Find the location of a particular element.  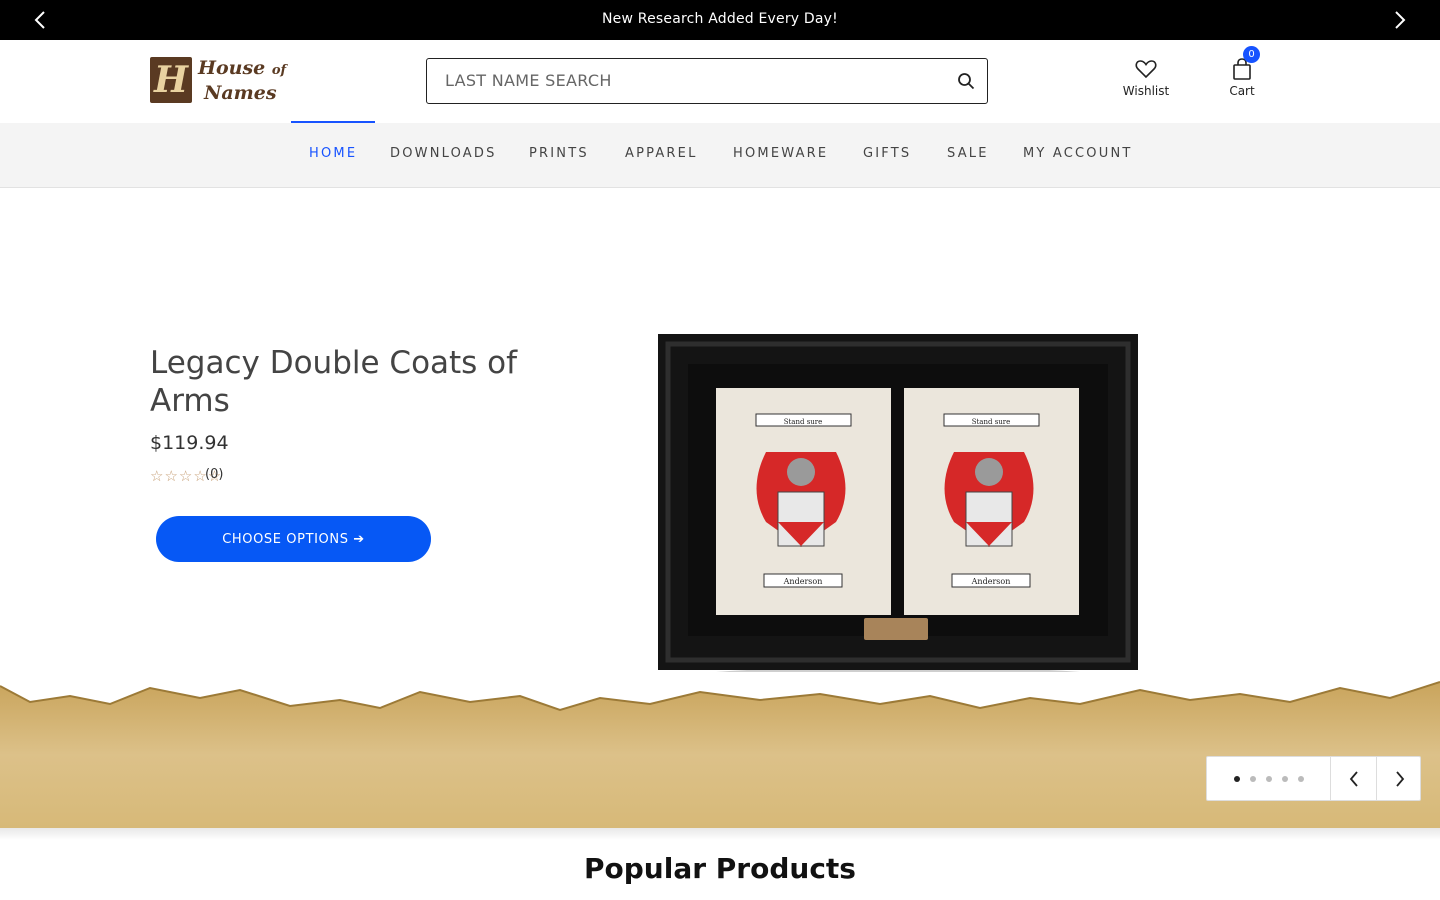

search-button is located at coordinates (966, 81).